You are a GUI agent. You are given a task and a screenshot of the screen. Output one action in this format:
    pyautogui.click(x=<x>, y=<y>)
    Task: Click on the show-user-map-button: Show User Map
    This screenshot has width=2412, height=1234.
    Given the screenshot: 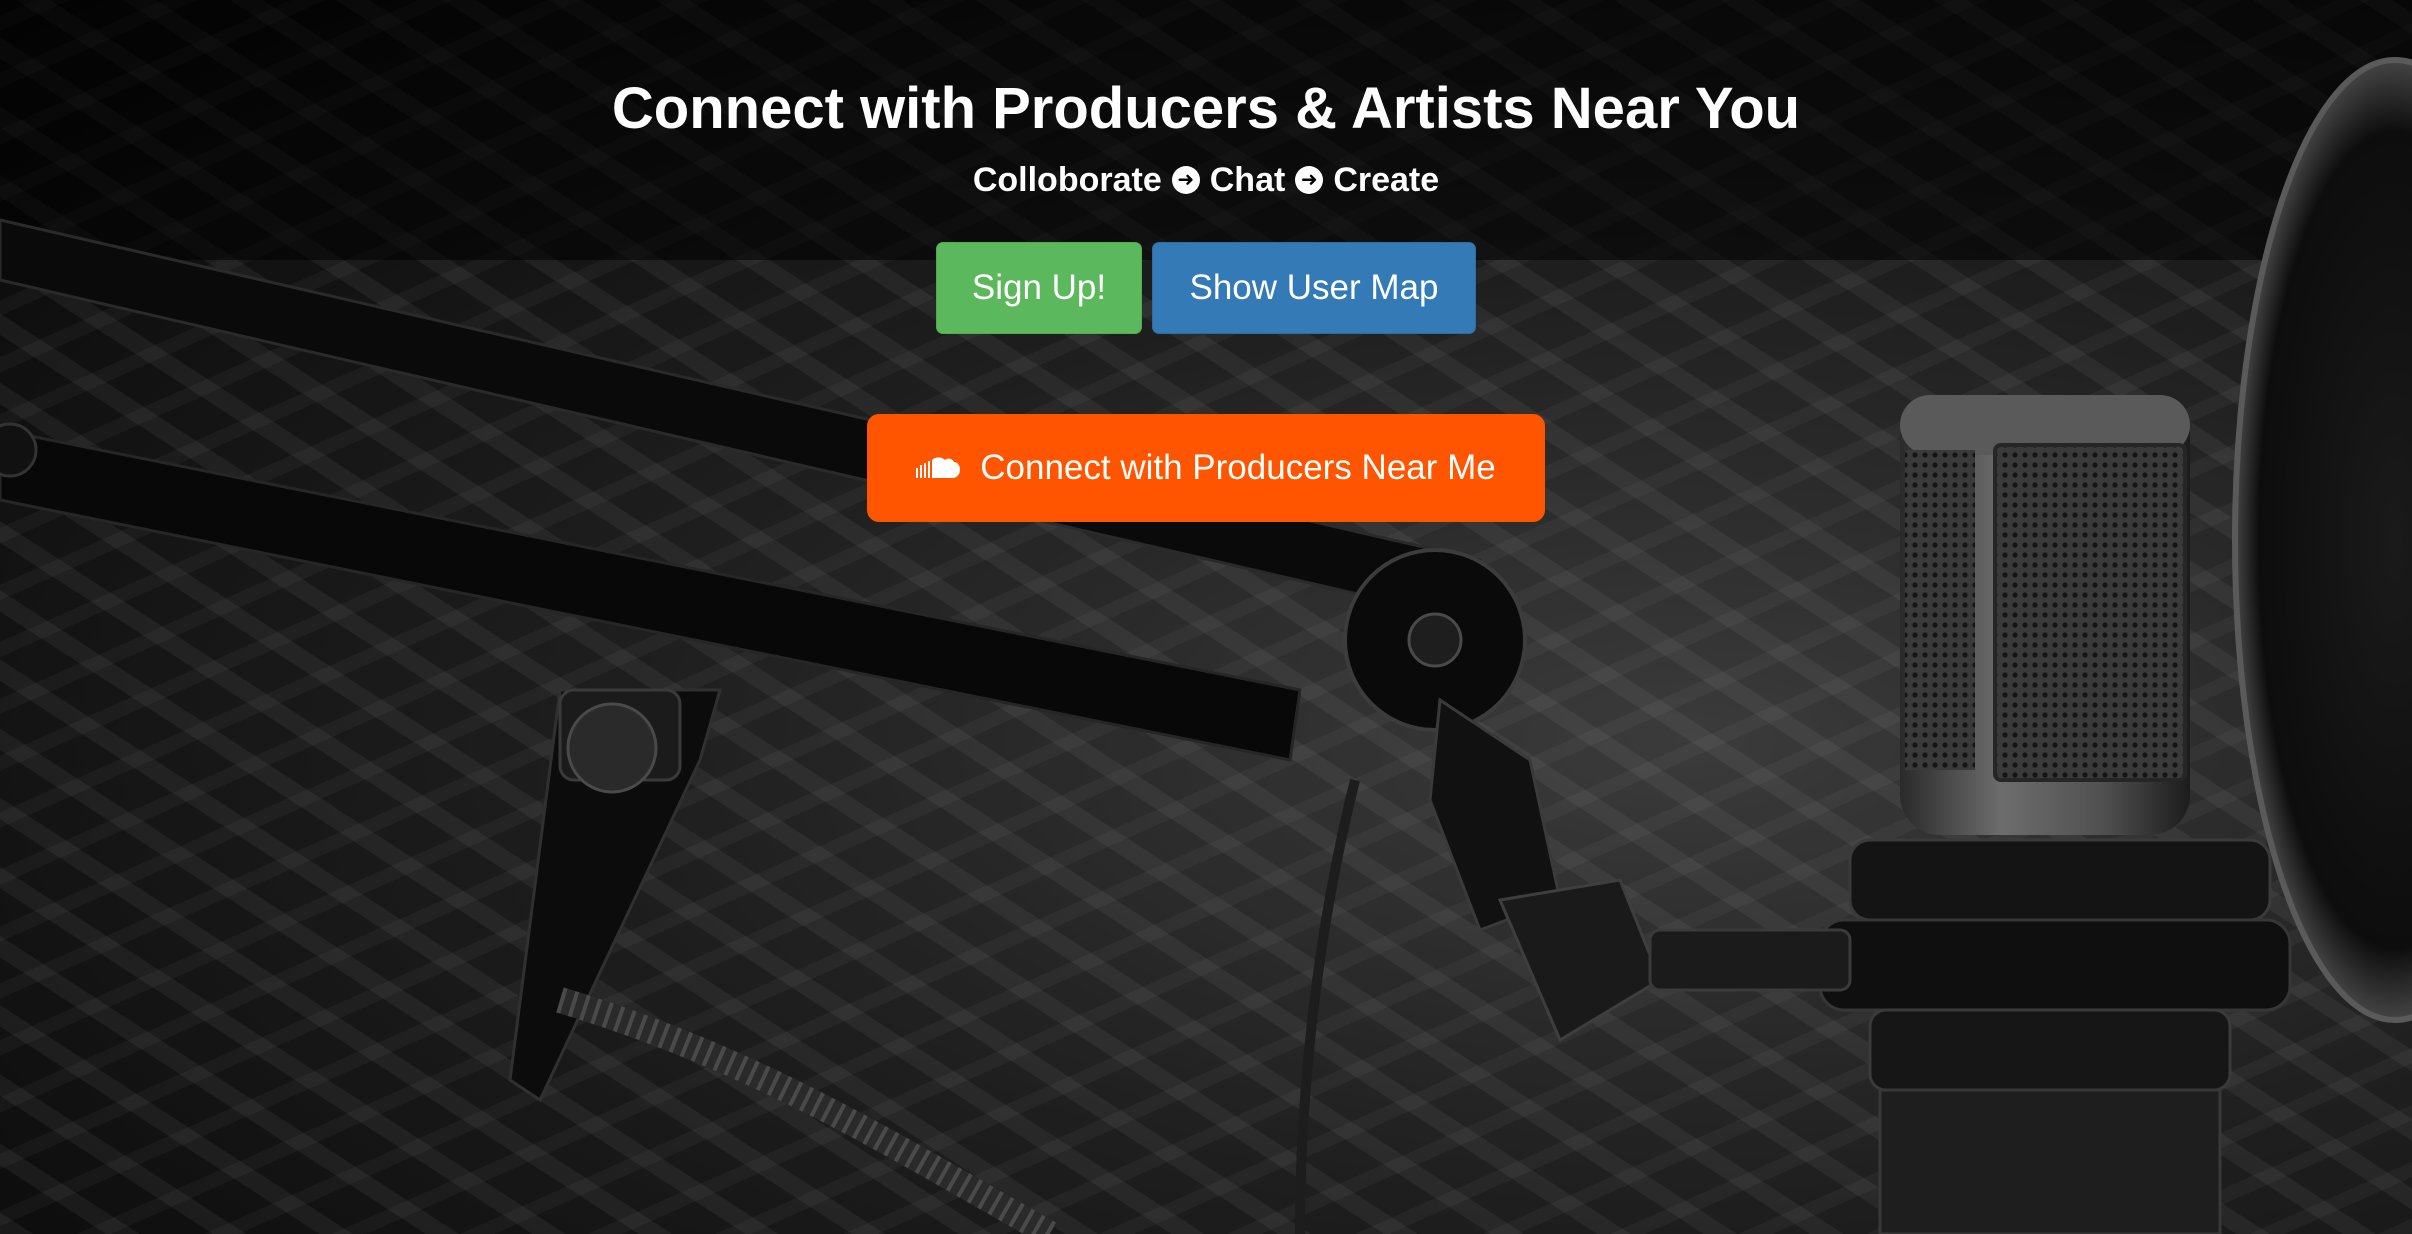 What is the action you would take?
    pyautogui.click(x=1314, y=288)
    